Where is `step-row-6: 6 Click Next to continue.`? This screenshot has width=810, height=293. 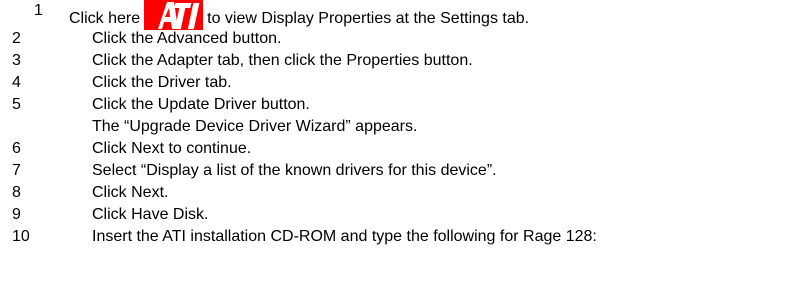 step-row-6: 6 Click Next to continue. is located at coordinates (405, 149).